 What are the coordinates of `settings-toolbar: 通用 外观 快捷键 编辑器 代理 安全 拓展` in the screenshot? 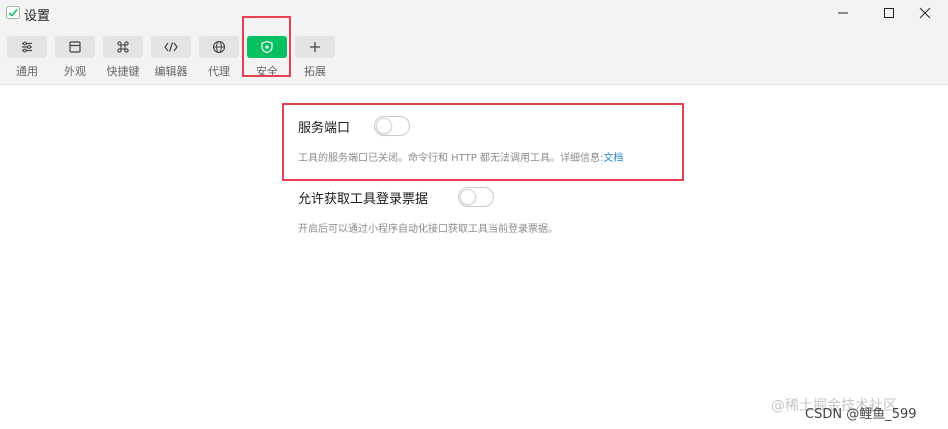 It's located at (474, 55).